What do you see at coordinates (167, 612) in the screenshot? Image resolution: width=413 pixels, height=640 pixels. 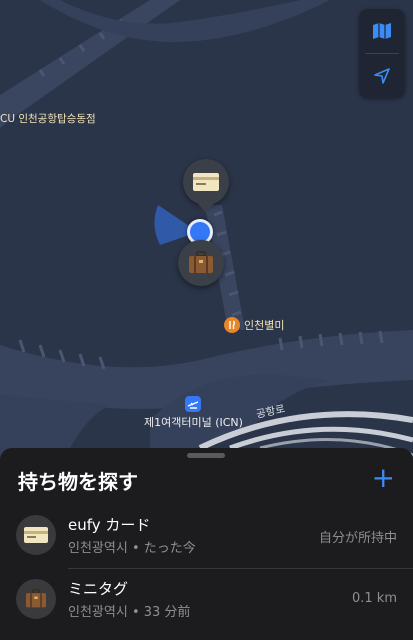 I see `item-time: 33 分前` at bounding box center [167, 612].